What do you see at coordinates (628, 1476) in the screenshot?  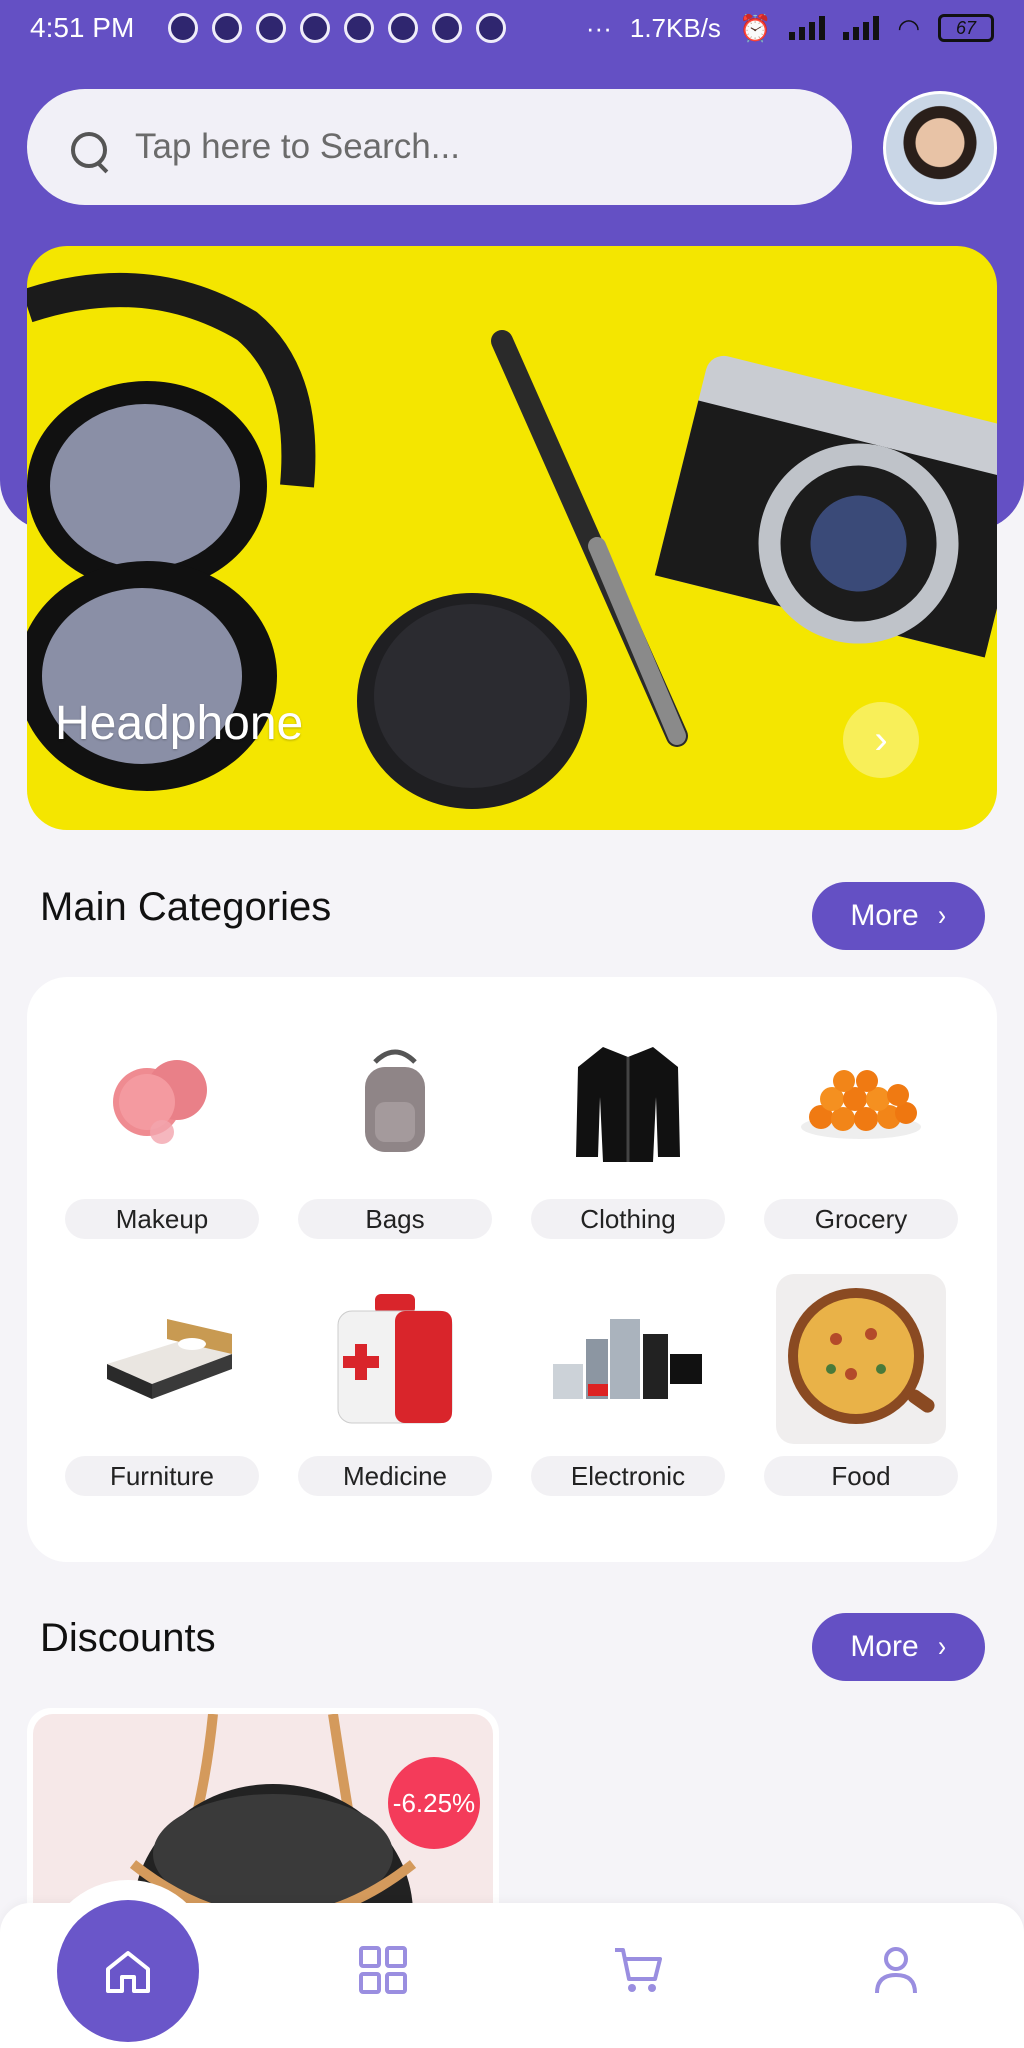 I see `category-label: Electronic` at bounding box center [628, 1476].